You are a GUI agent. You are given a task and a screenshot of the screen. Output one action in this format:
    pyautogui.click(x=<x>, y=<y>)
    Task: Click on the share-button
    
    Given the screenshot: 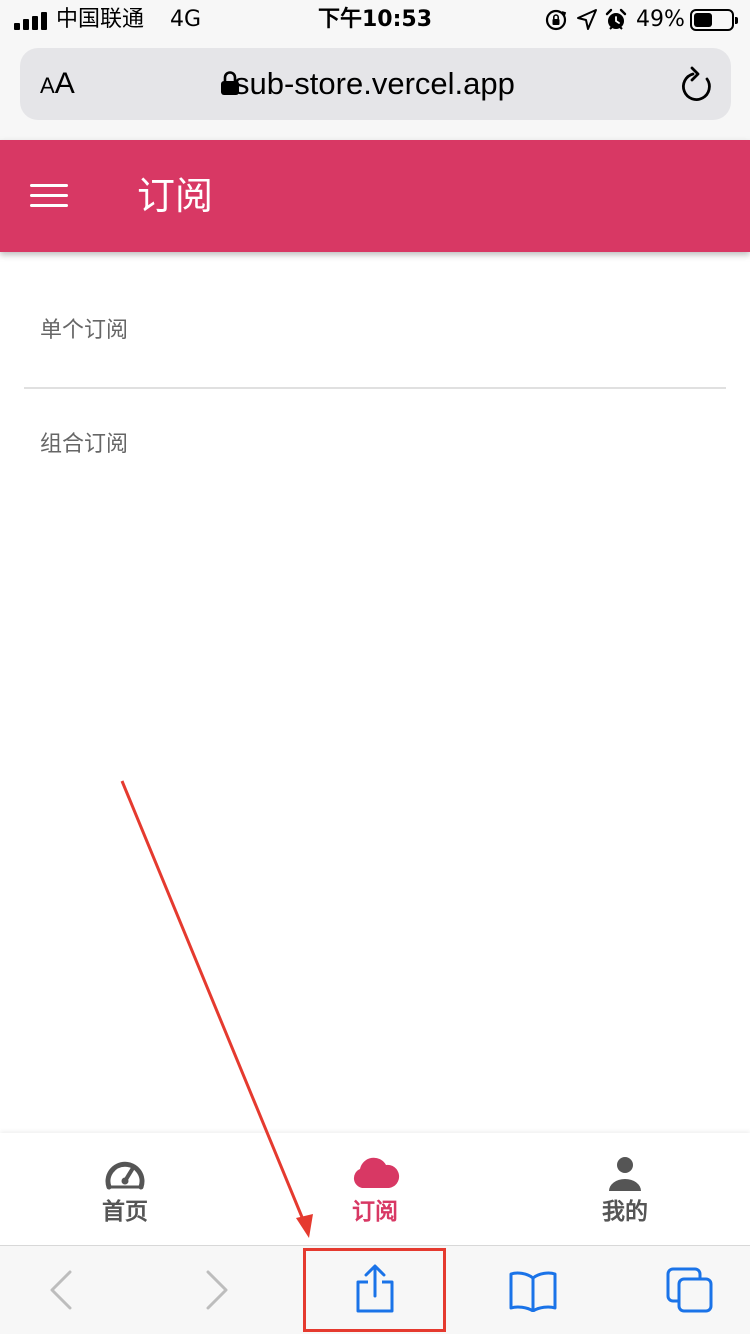 What is the action you would take?
    pyautogui.click(x=375, y=1290)
    